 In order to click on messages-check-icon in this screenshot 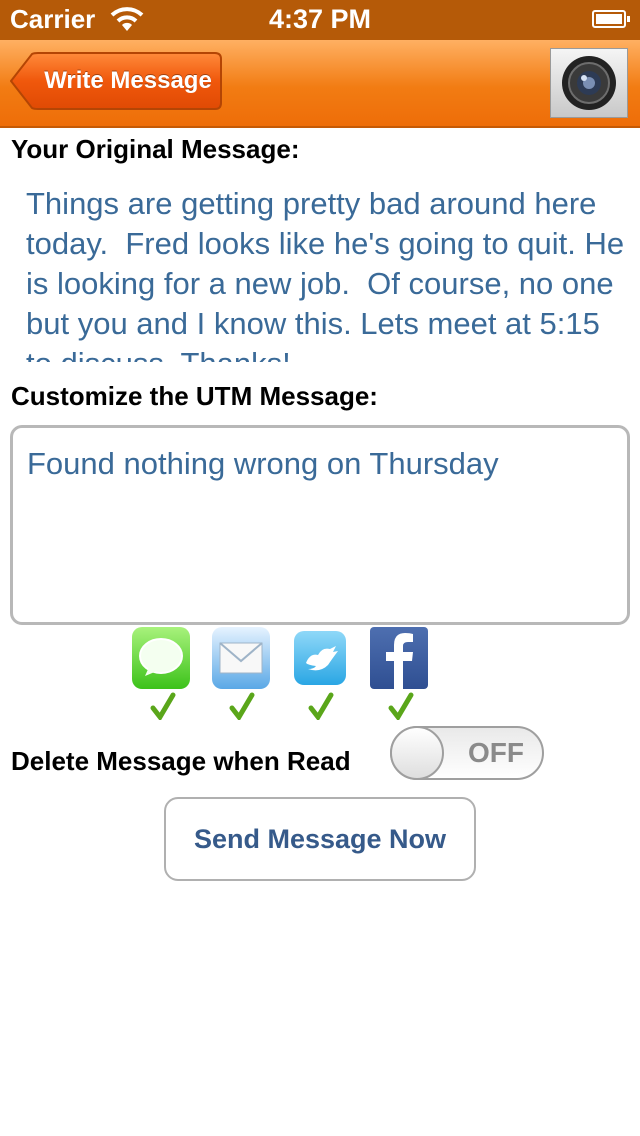, I will do `click(163, 706)`.